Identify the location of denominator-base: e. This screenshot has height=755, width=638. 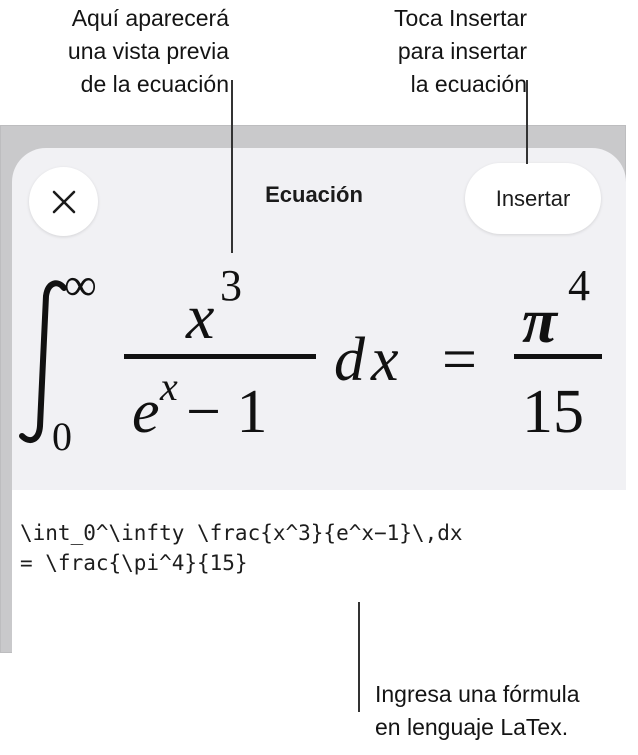
(146, 412).